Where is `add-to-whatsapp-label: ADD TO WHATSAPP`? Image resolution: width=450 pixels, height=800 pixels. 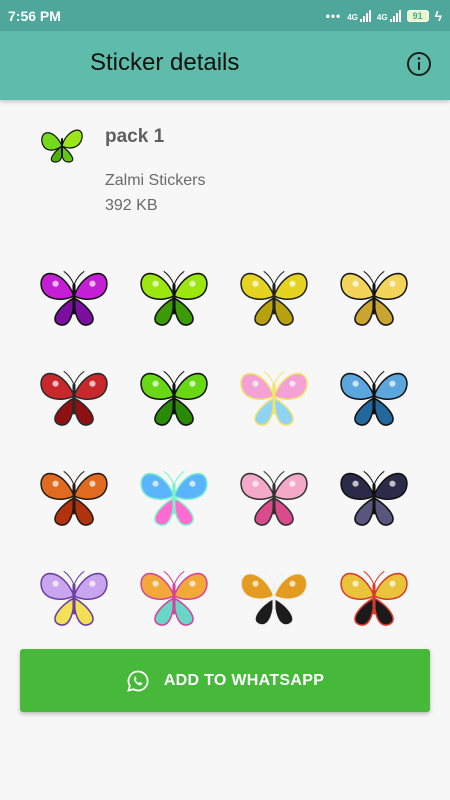
add-to-whatsapp-label: ADD TO WHATSAPP is located at coordinates (244, 680).